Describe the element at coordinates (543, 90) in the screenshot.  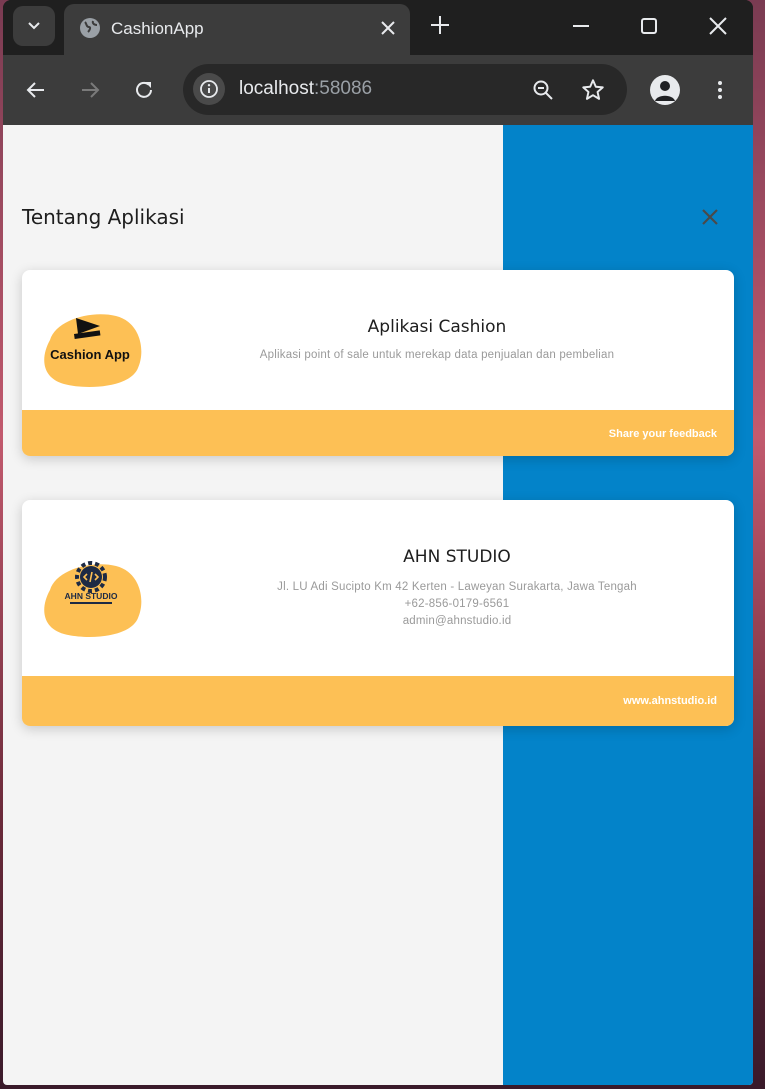
I see `zoom-out-icon` at that location.